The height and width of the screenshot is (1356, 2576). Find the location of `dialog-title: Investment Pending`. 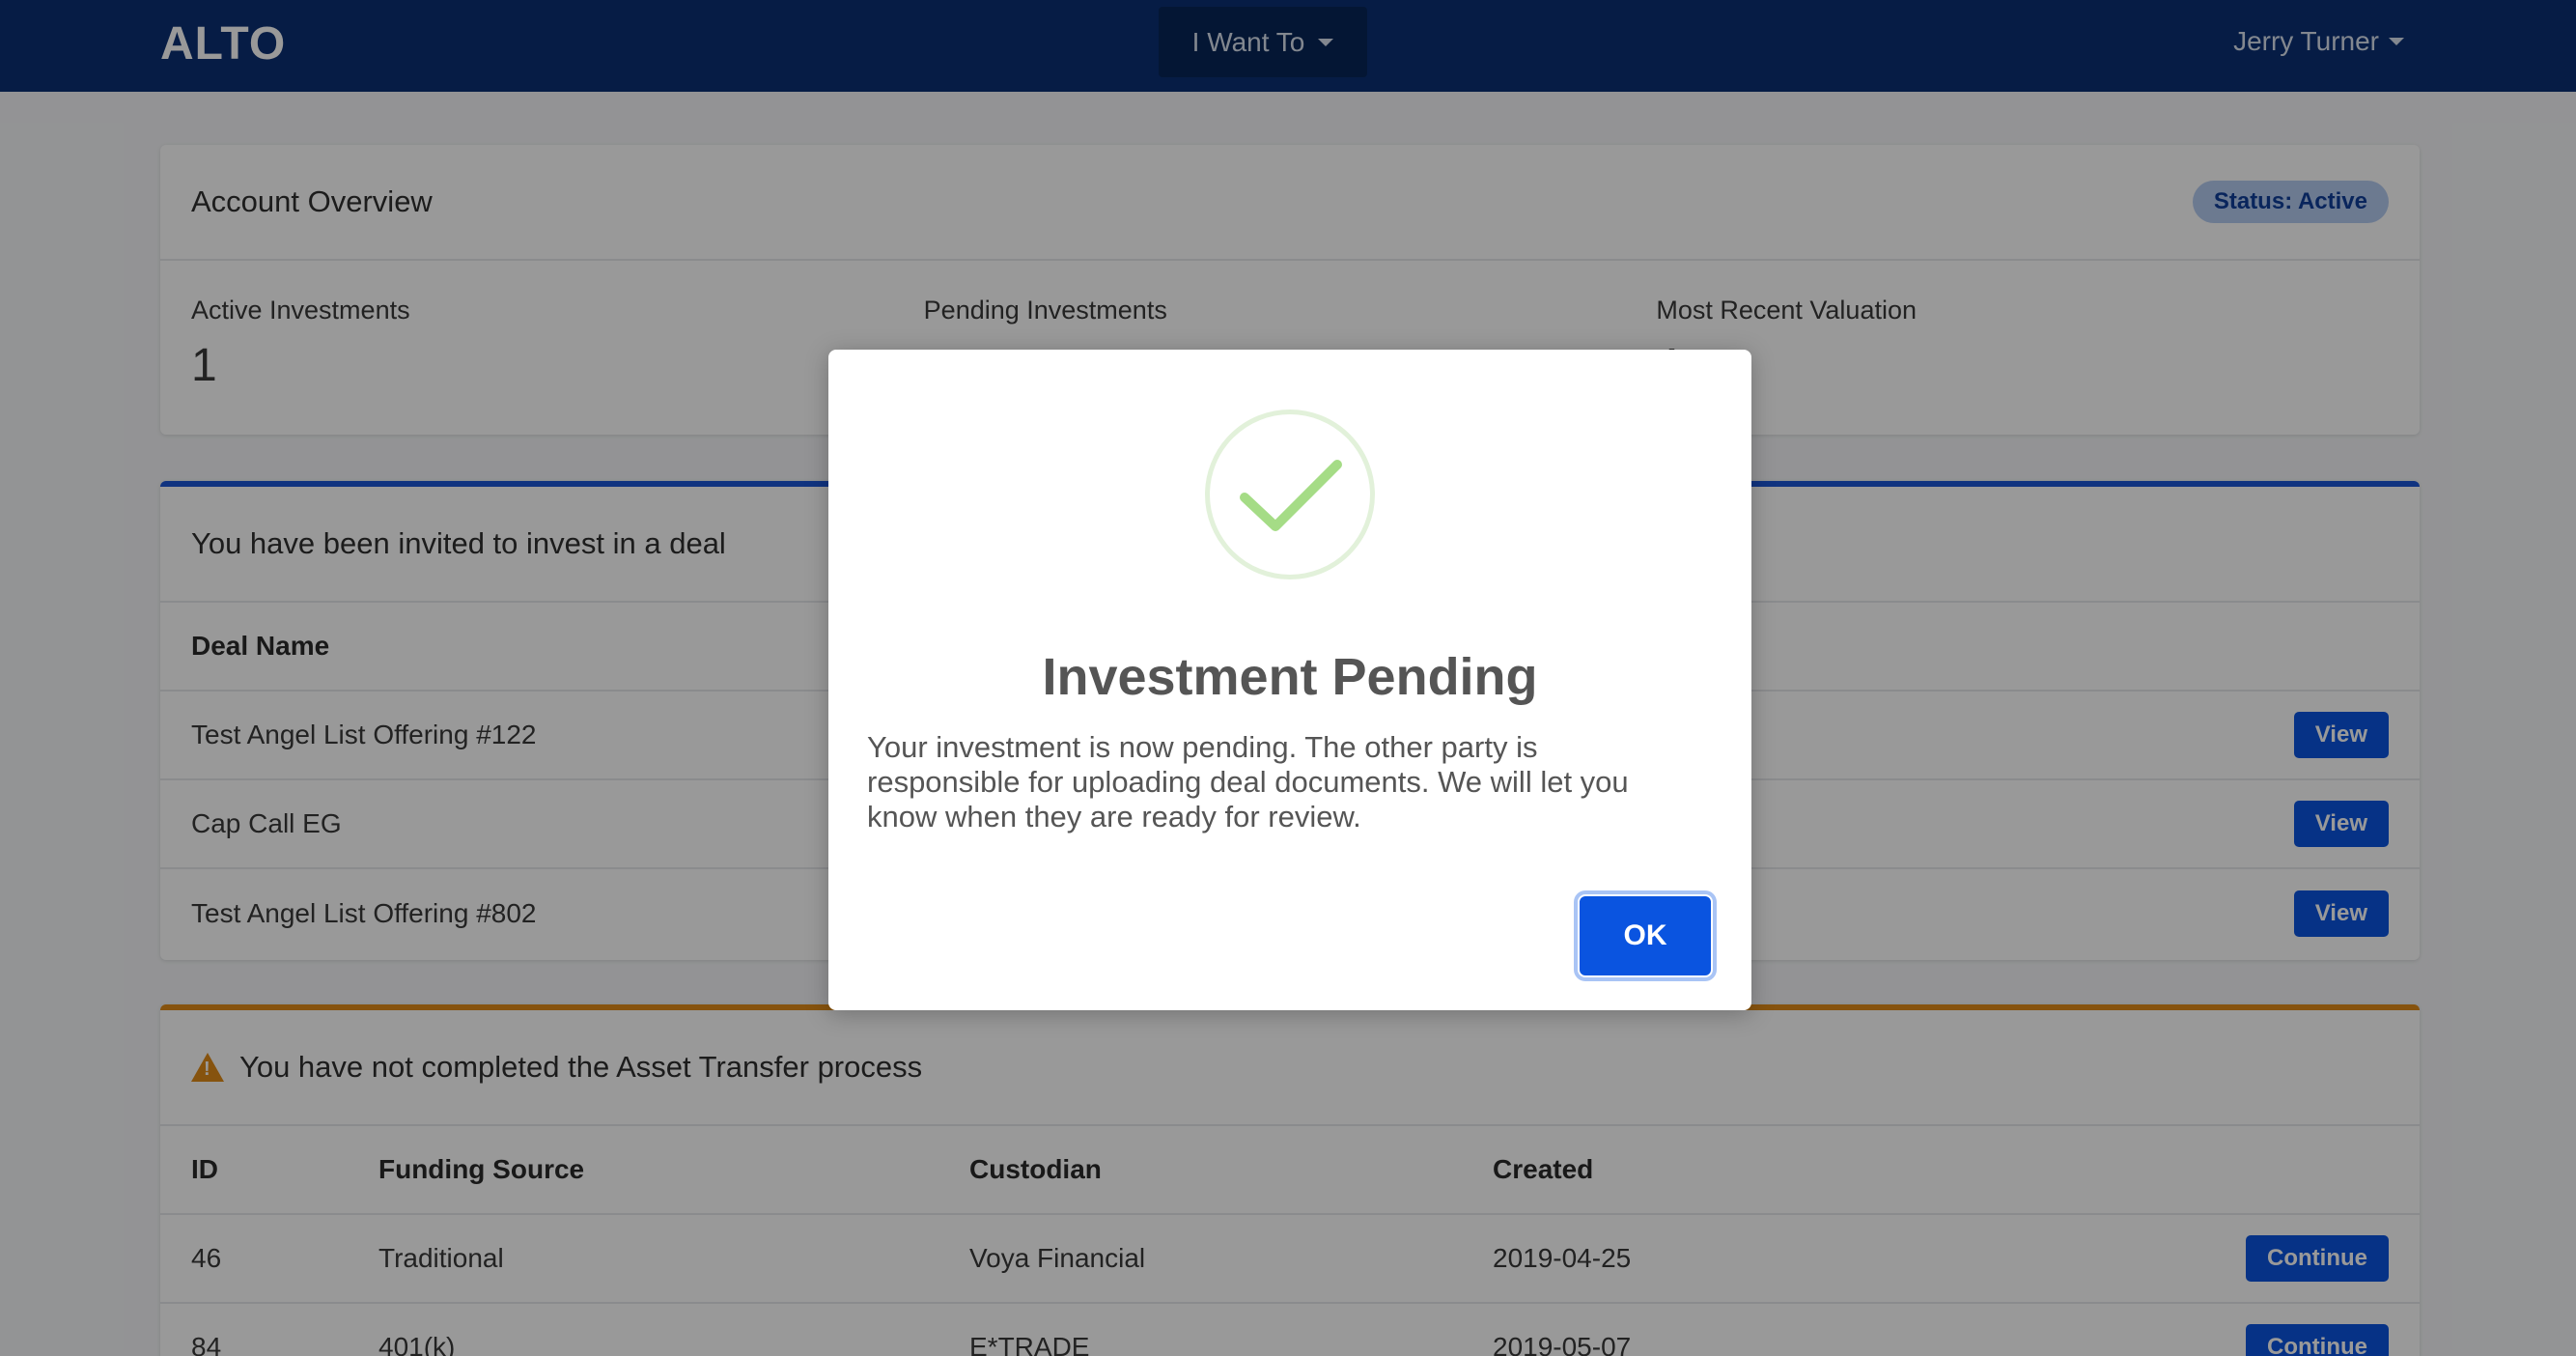

dialog-title: Investment Pending is located at coordinates (1290, 677).